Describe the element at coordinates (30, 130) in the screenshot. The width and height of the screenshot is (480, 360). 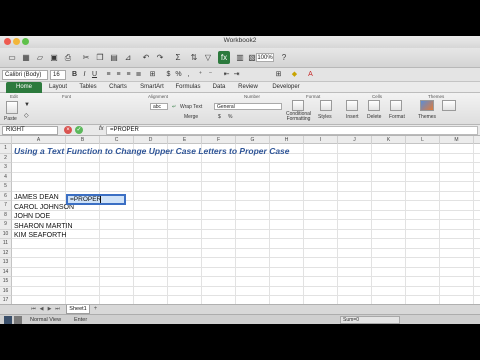
I see `name-box: RIGHT` at that location.